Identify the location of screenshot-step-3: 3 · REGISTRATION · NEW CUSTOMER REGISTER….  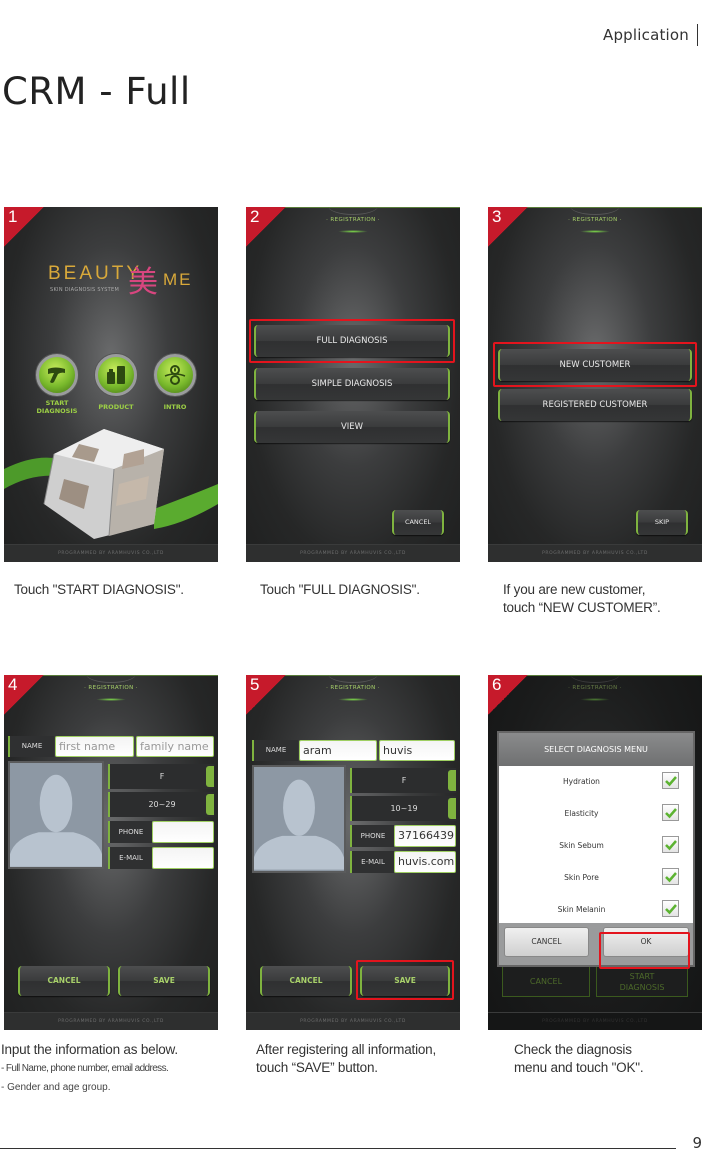
(595, 384).